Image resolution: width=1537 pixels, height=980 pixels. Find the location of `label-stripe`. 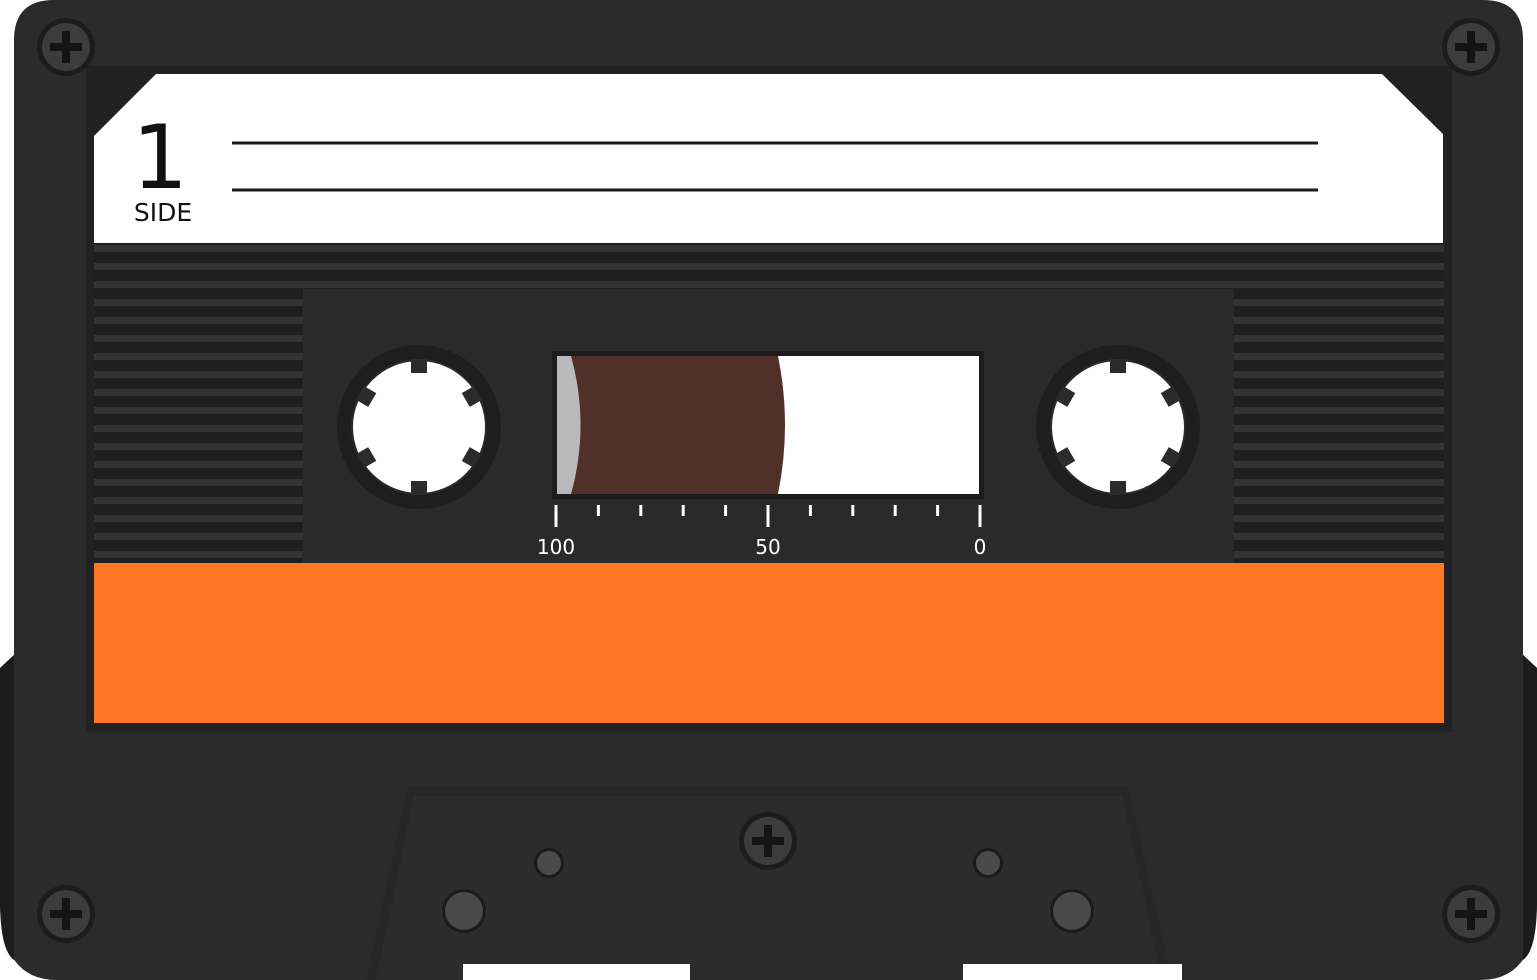

label-stripe is located at coordinates (769, 643).